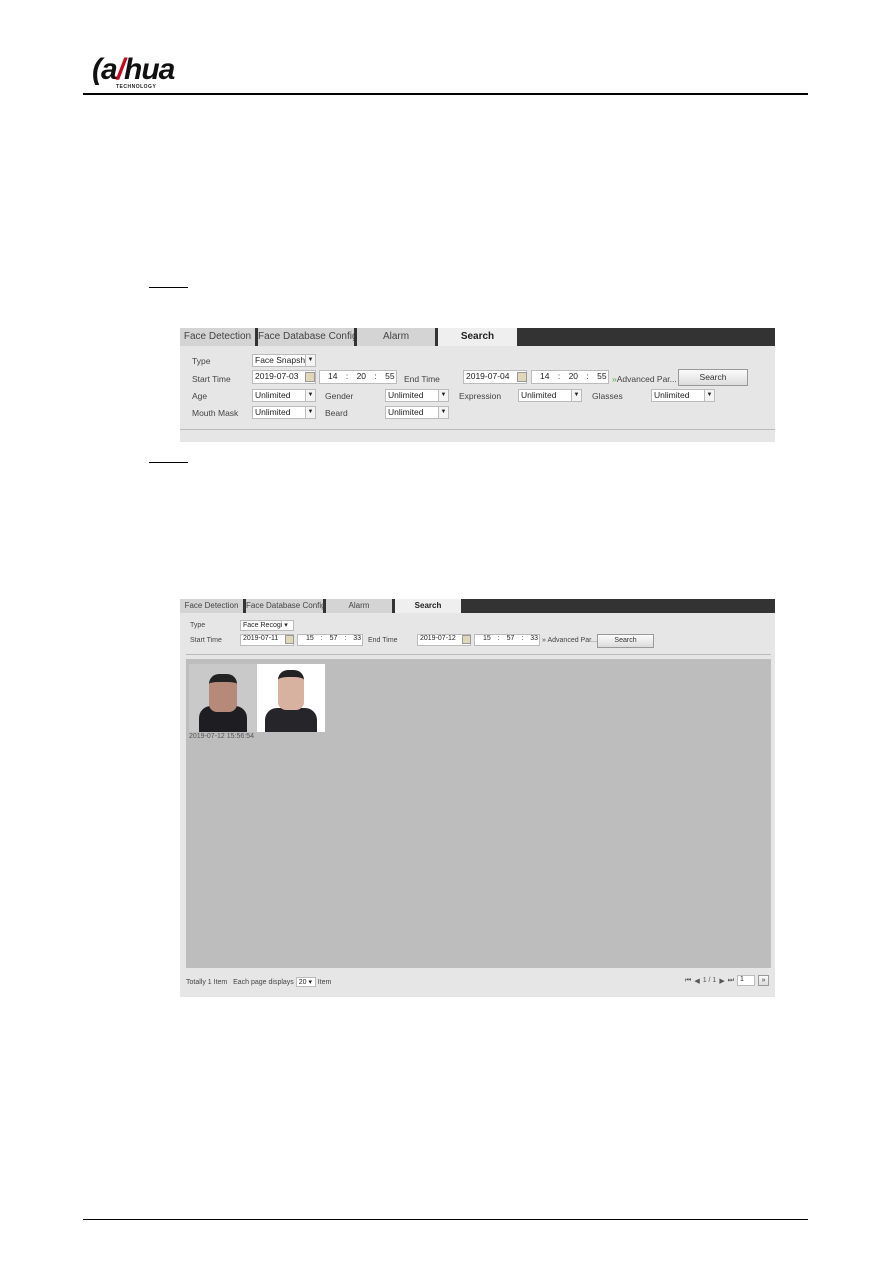  Describe the element at coordinates (709, 980) in the screenshot. I see `page-indicator: 1 / 1` at that location.